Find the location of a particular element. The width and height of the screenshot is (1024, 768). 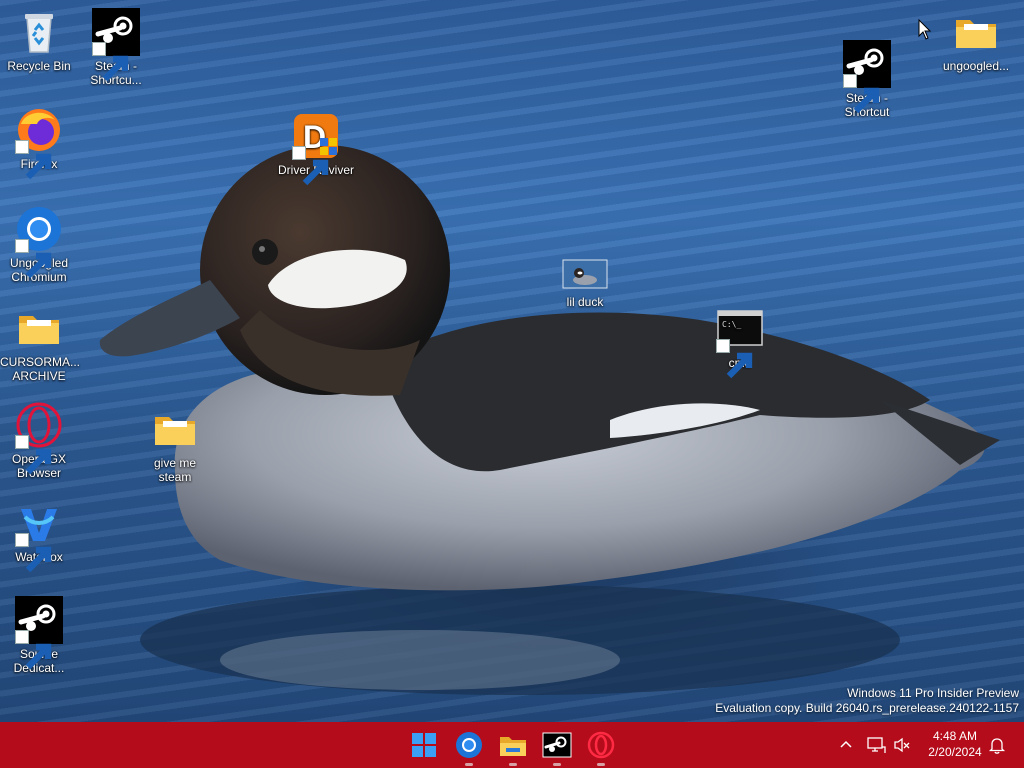

notifications-button is located at coordinates (997, 745).